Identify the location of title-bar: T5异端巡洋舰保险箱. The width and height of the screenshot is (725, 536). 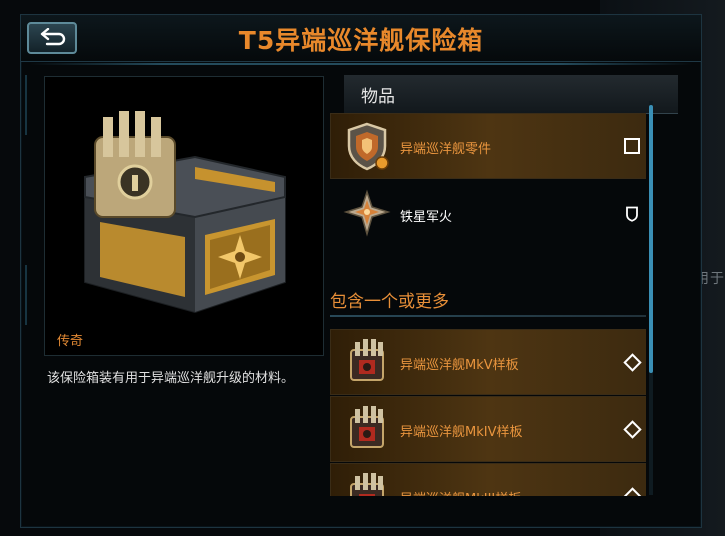
(361, 40).